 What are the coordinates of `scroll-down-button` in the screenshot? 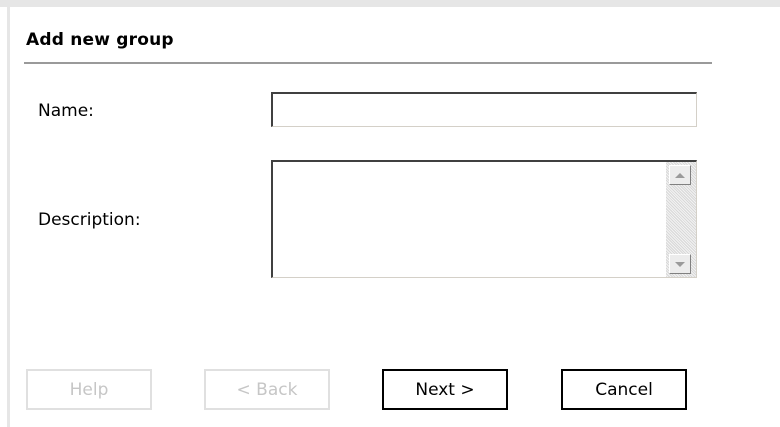 It's located at (680, 264).